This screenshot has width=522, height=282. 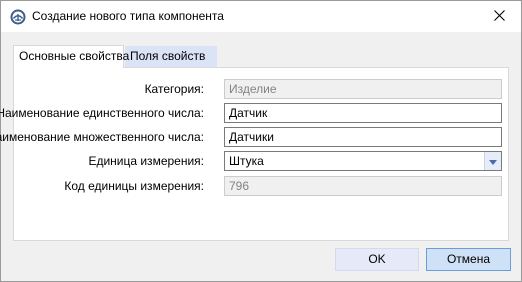 I want to click on unit-label: Единица измерения:, so click(x=146, y=161).